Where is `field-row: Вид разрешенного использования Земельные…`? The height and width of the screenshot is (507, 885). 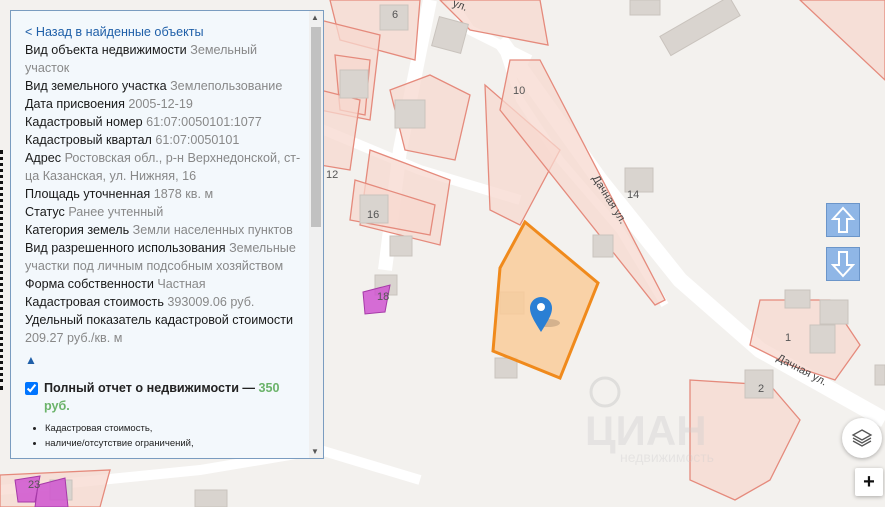
field-row: Вид разрешенного использования Земельные… is located at coordinates (163, 257).